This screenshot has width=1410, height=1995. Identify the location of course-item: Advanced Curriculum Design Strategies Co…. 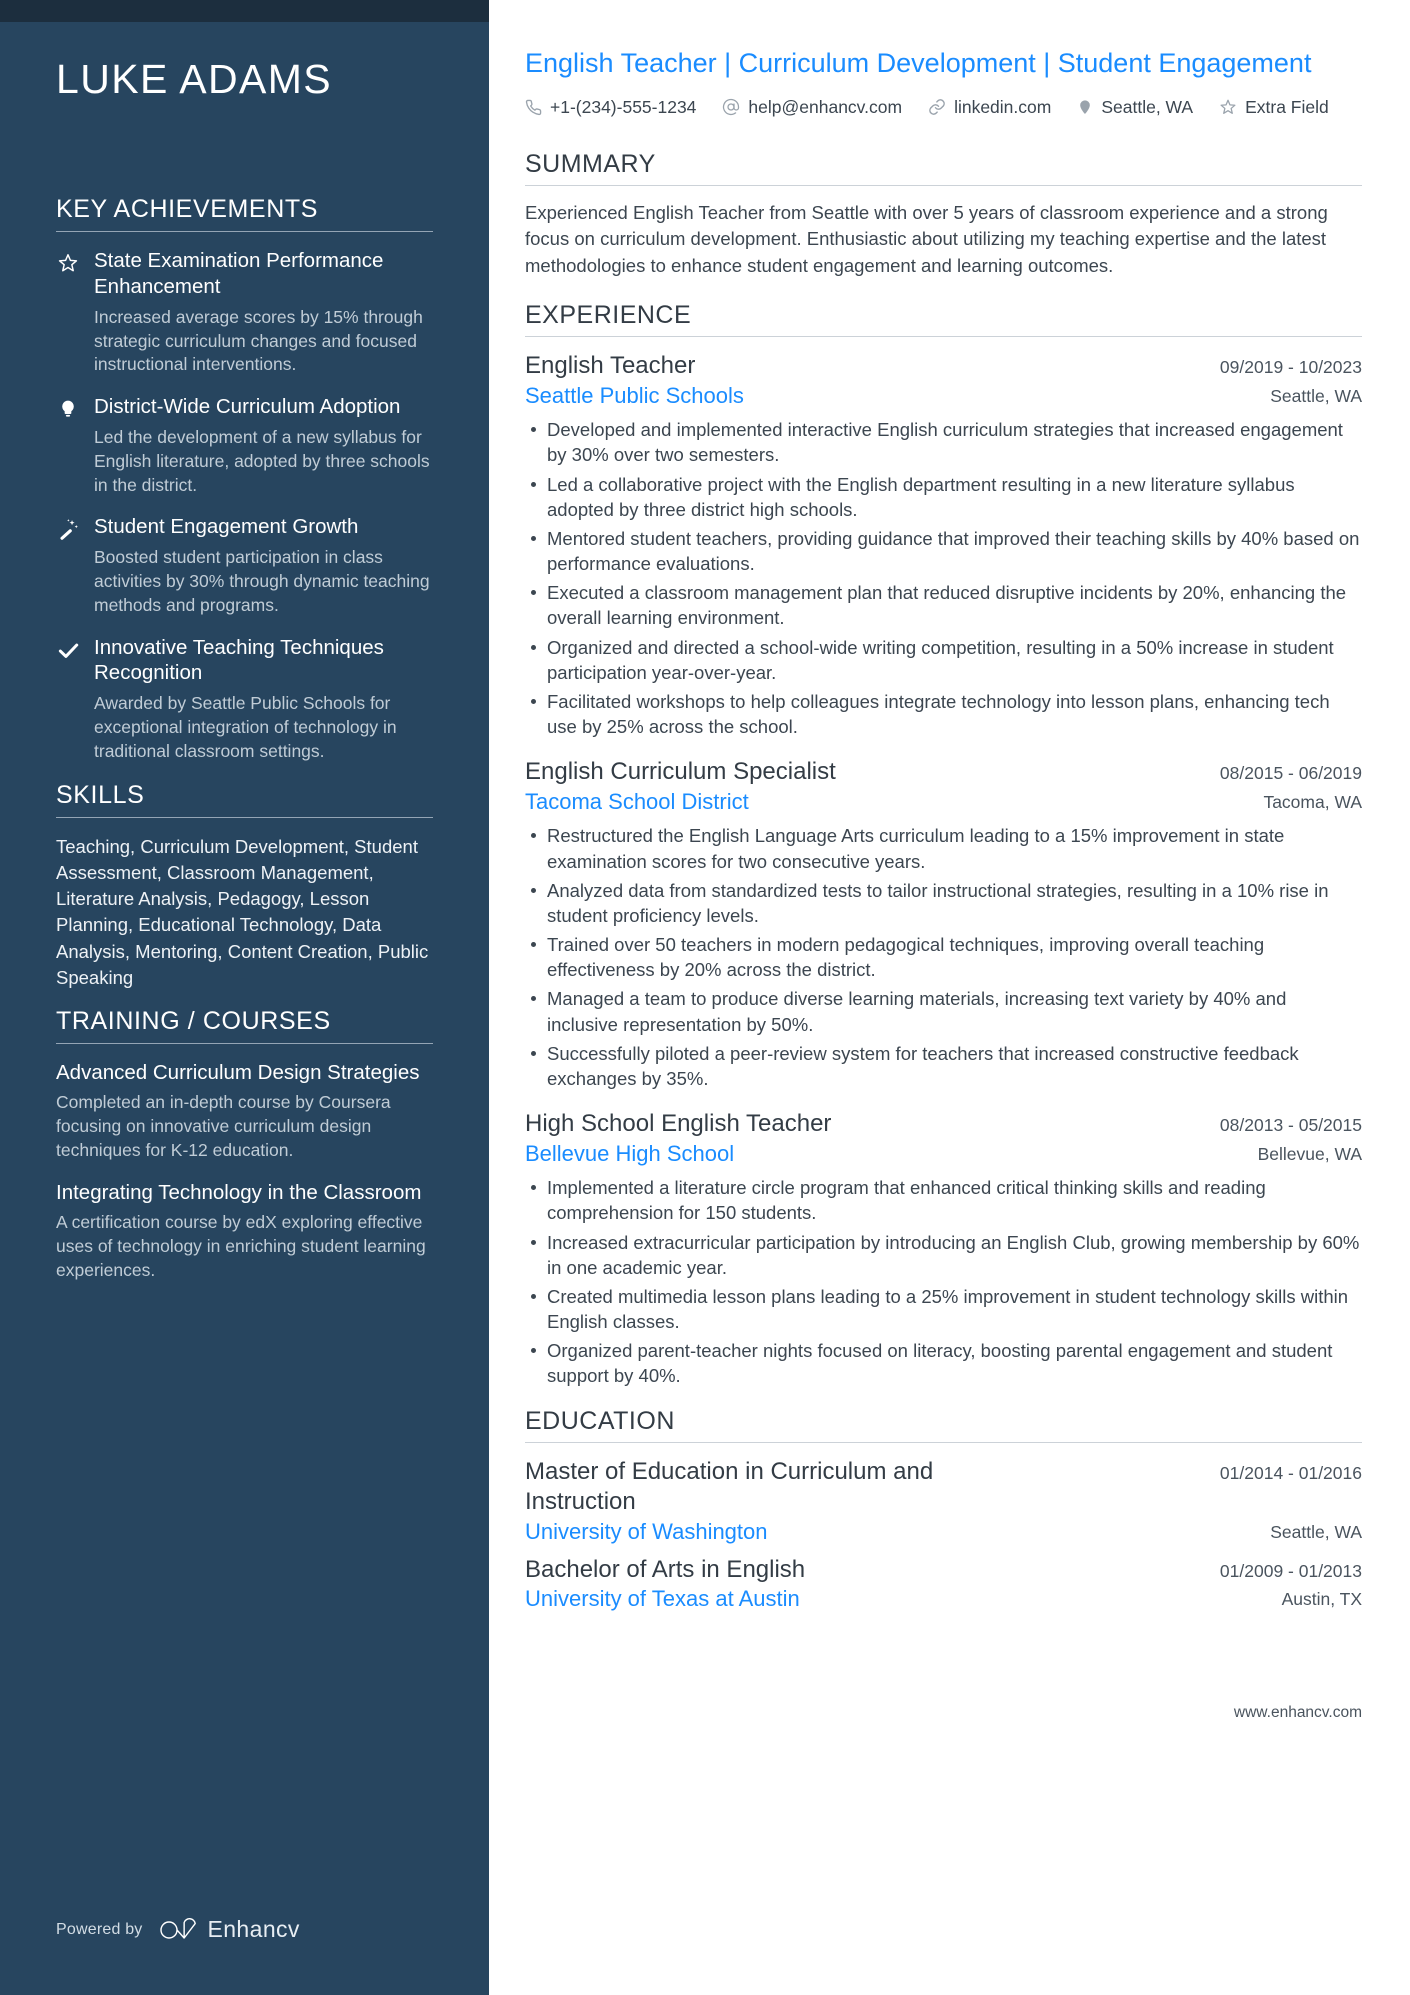
(244, 1111).